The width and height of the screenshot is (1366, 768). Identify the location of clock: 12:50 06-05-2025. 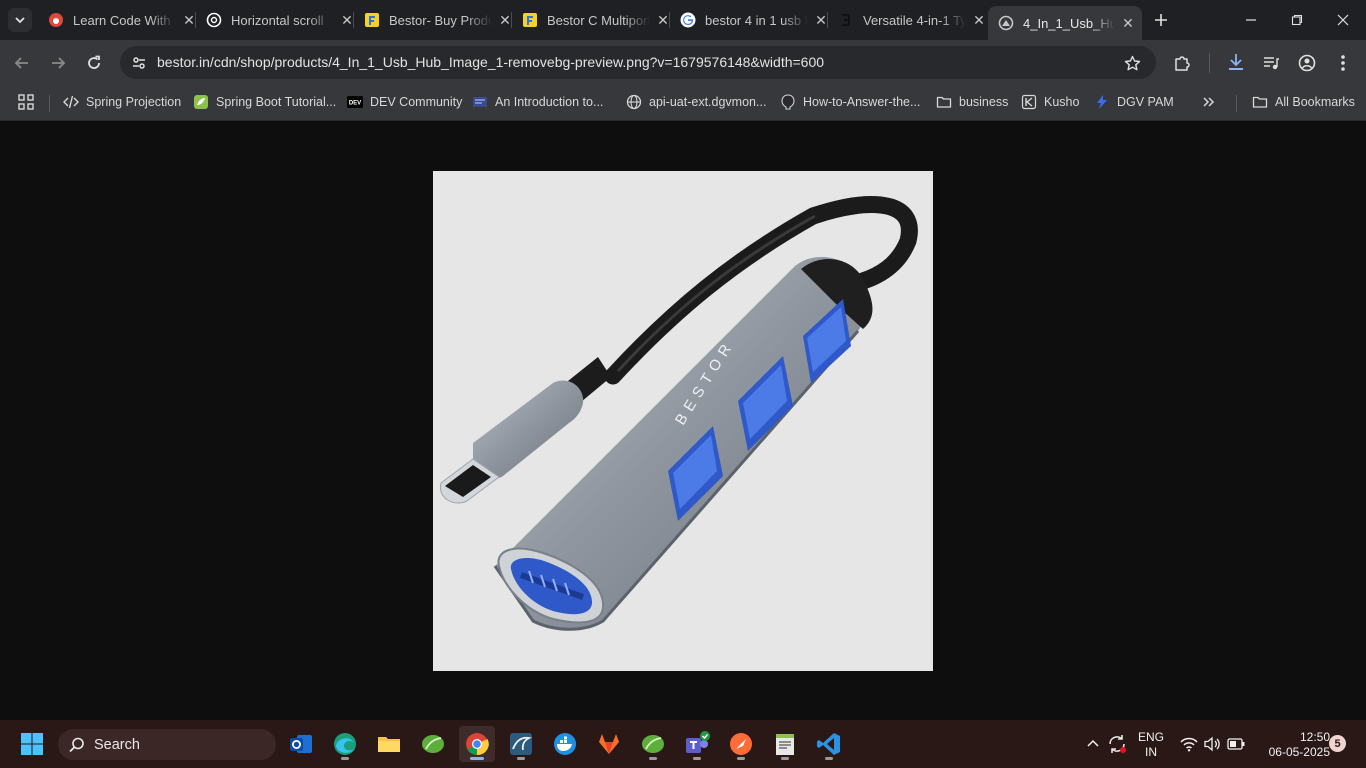
(1292, 745).